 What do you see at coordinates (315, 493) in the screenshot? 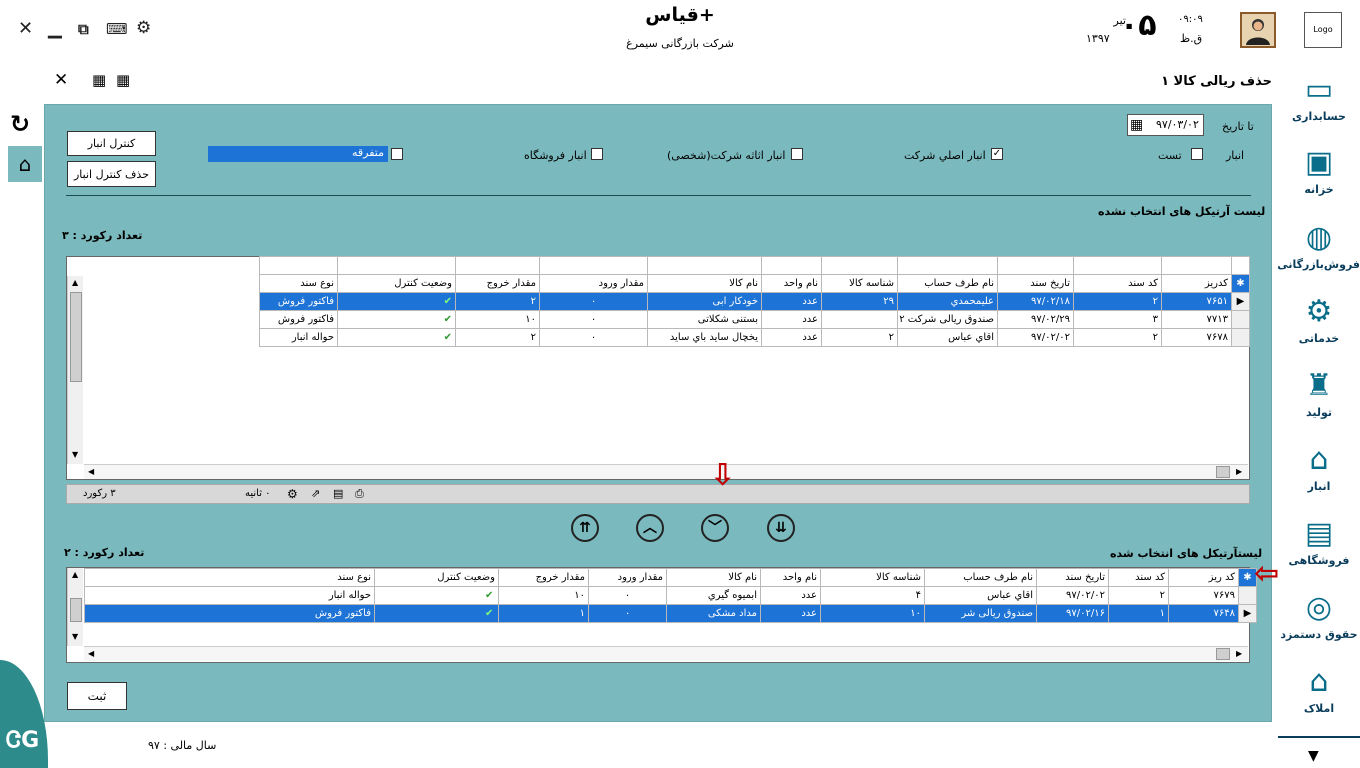
I see `export-icon: ⇗` at bounding box center [315, 493].